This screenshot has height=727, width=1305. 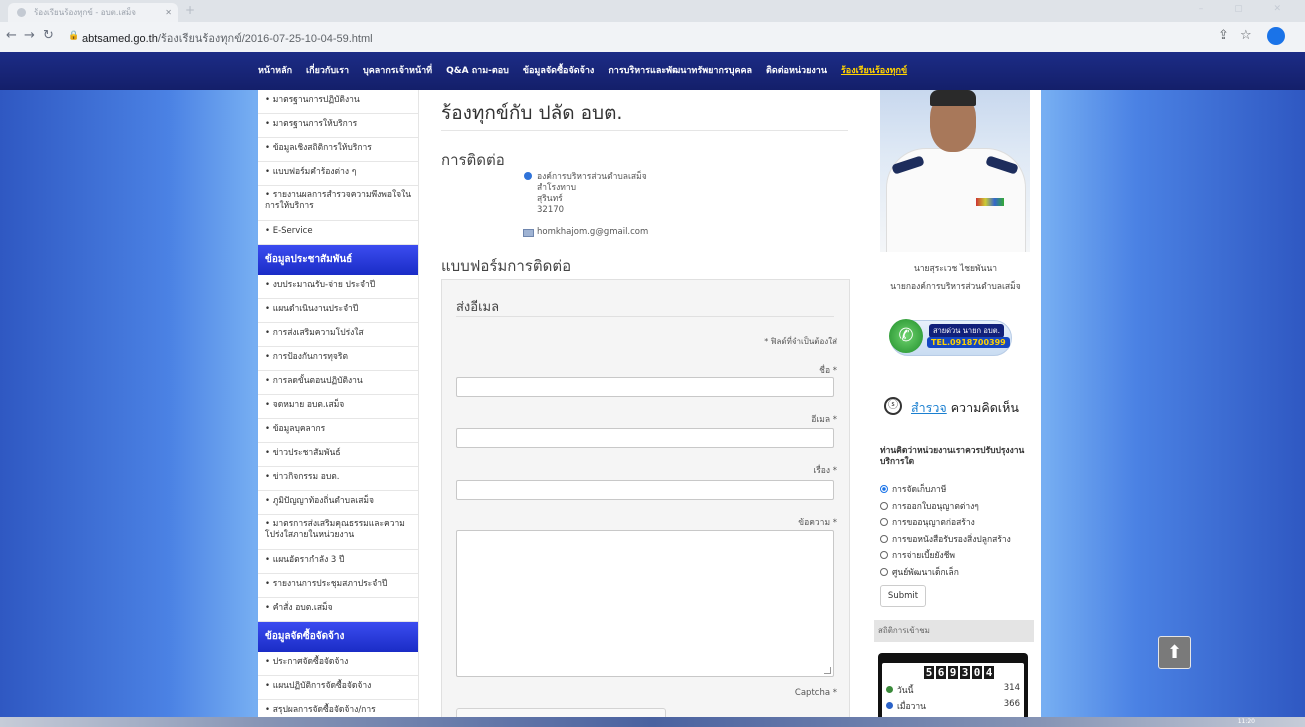 I want to click on poll-title: สำรวจ ความคิดเห็น, so click(x=965, y=408).